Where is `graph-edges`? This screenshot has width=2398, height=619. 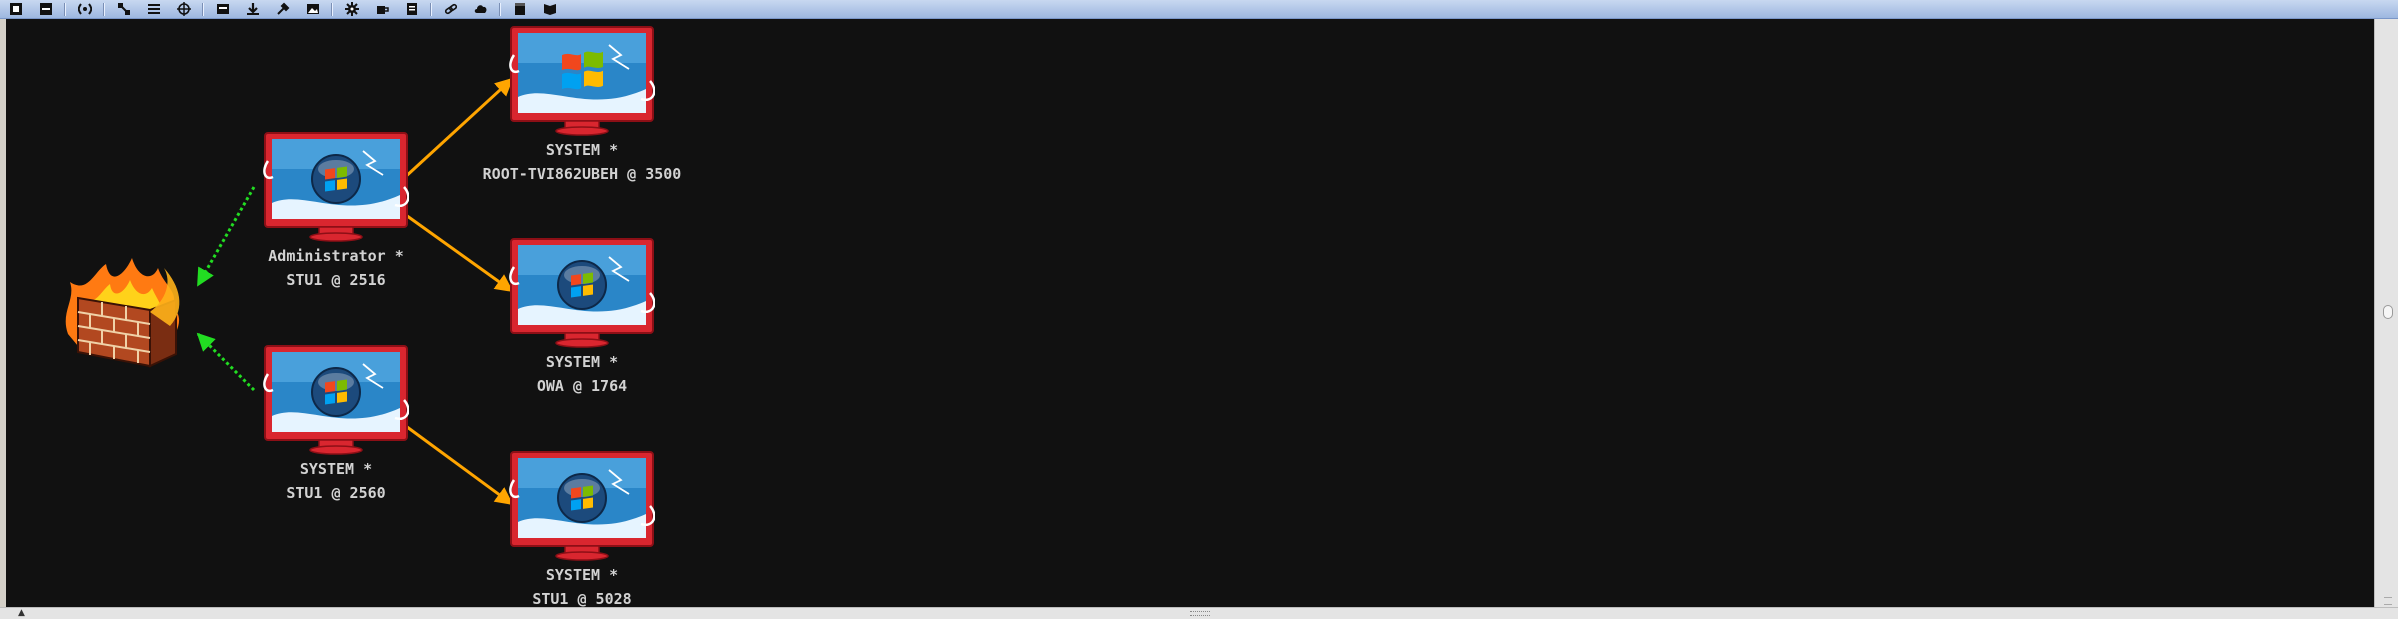
graph-edges is located at coordinates (355, 291).